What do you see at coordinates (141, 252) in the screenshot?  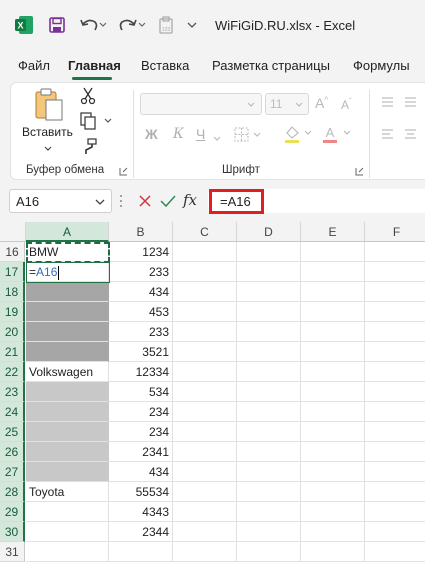 I see `cell-b: 1234` at bounding box center [141, 252].